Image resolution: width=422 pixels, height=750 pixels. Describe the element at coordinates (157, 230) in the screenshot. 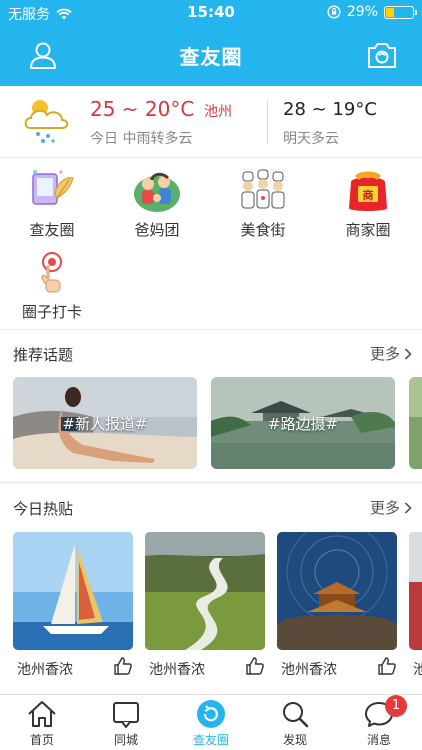

I see `category-label: 爸妈团` at that location.